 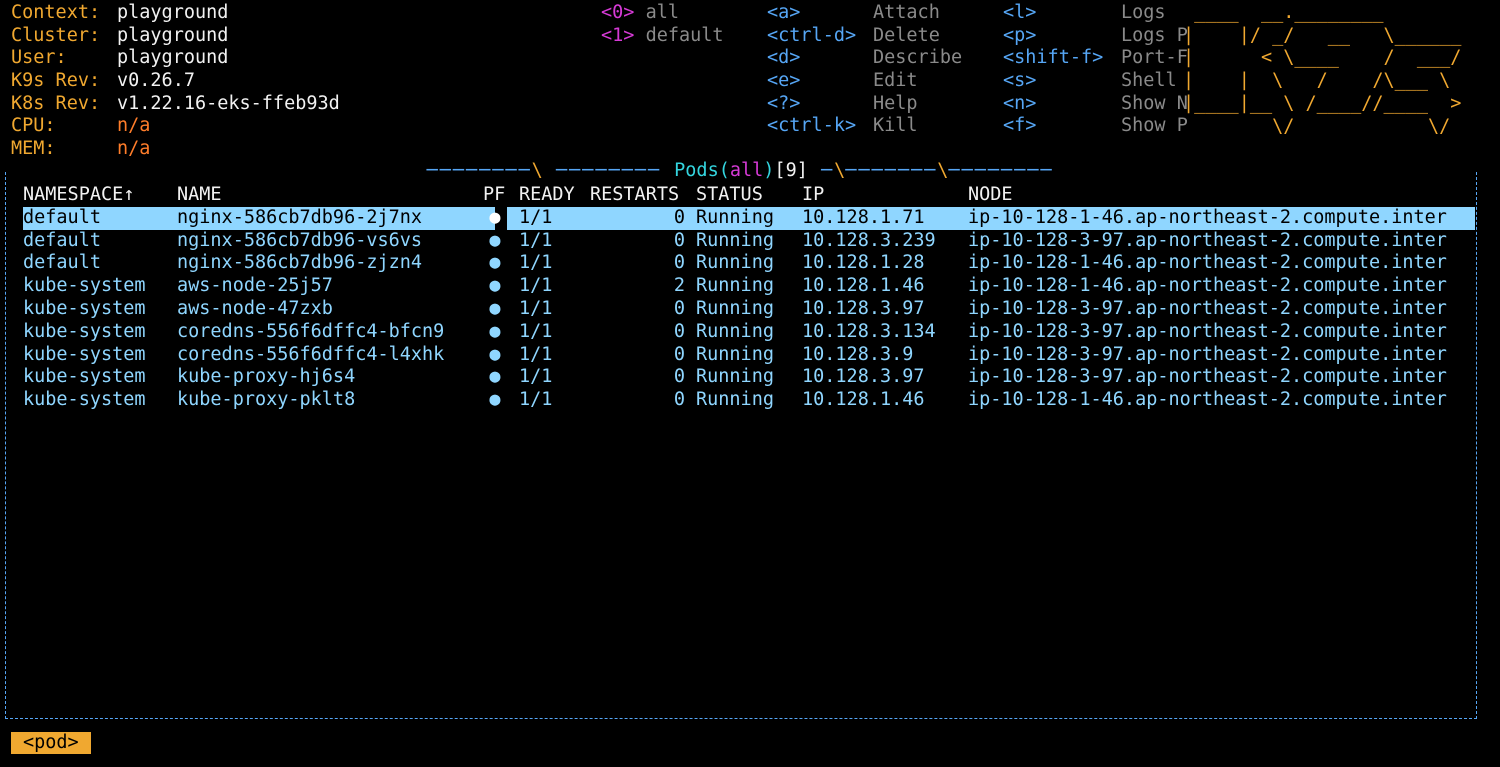 What do you see at coordinates (1095, 81) in the screenshot?
I see `hotkey-item: <s> Shell` at bounding box center [1095, 81].